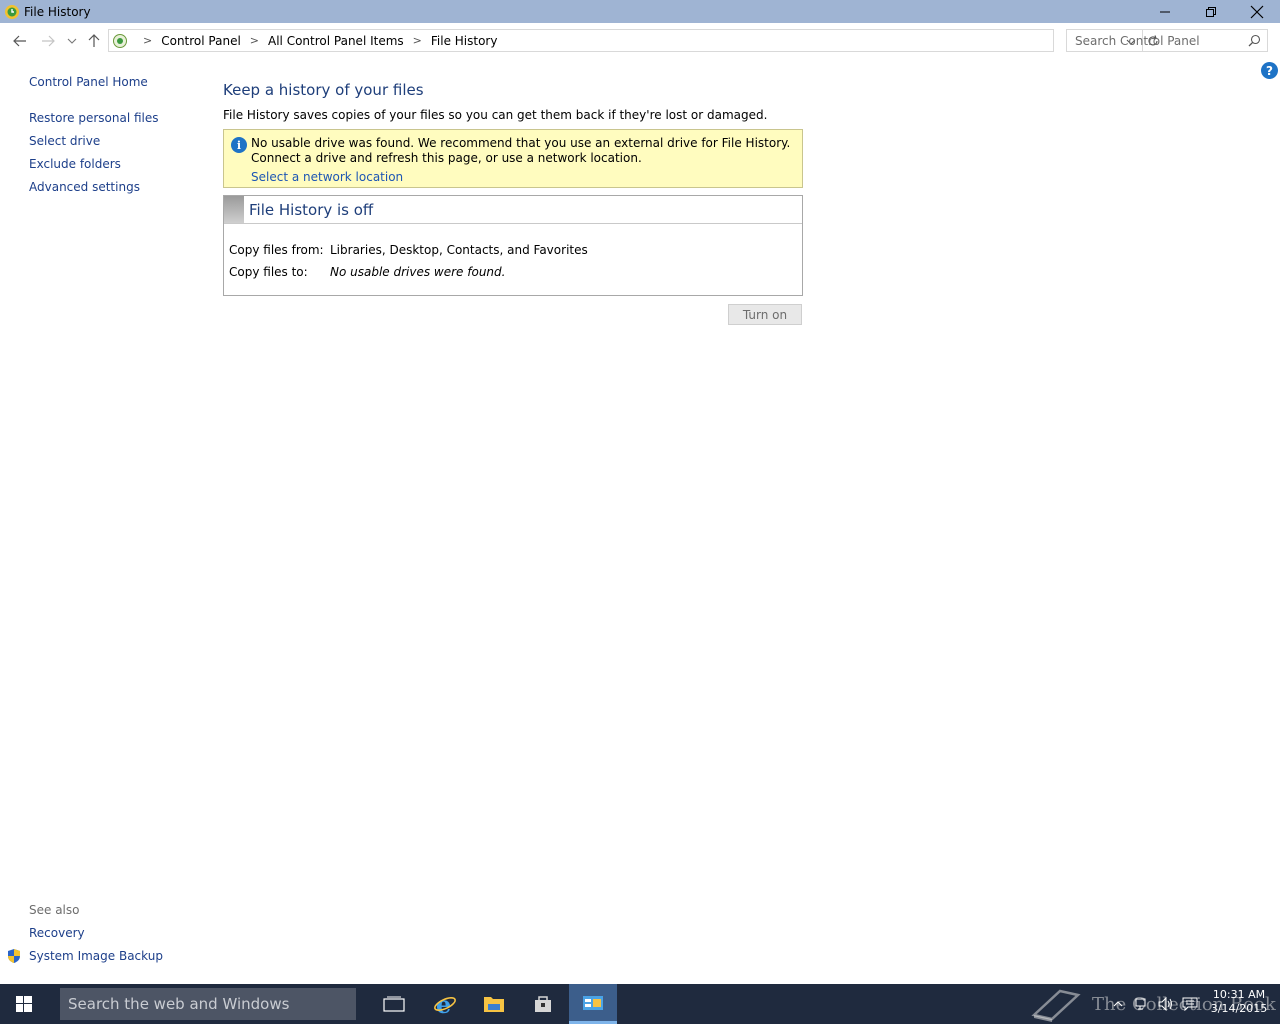 Image resolution: width=1280 pixels, height=1024 pixels. What do you see at coordinates (64, 141) in the screenshot?
I see `sidebar-item-select-drive: Select drive` at bounding box center [64, 141].